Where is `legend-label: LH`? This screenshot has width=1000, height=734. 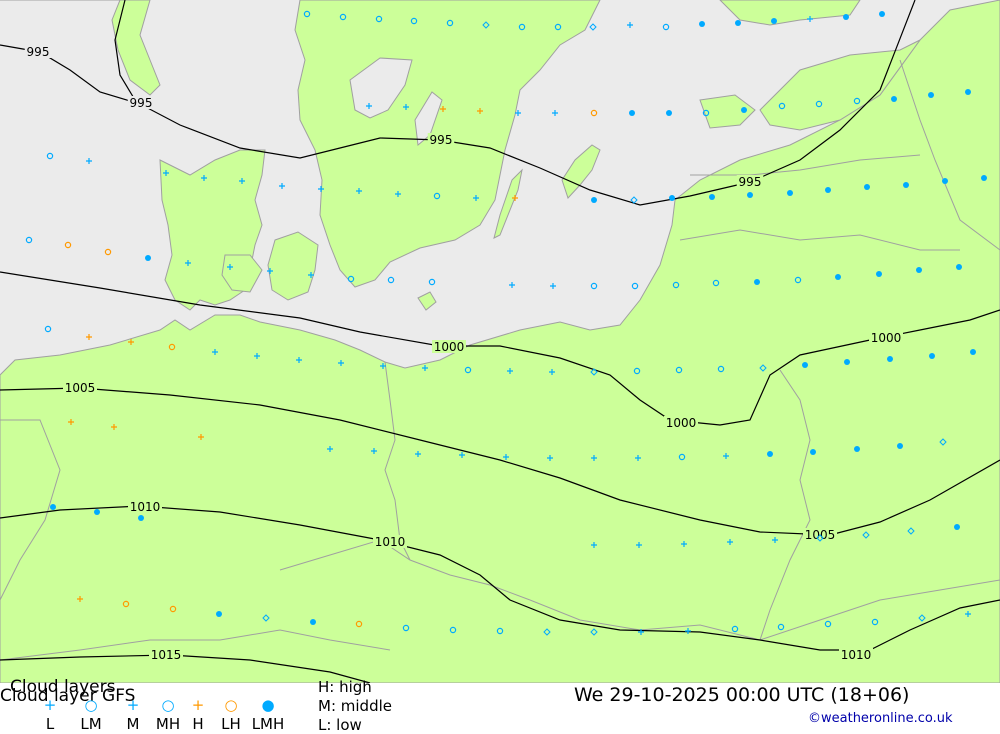 legend-label: LH is located at coordinates (231, 724).